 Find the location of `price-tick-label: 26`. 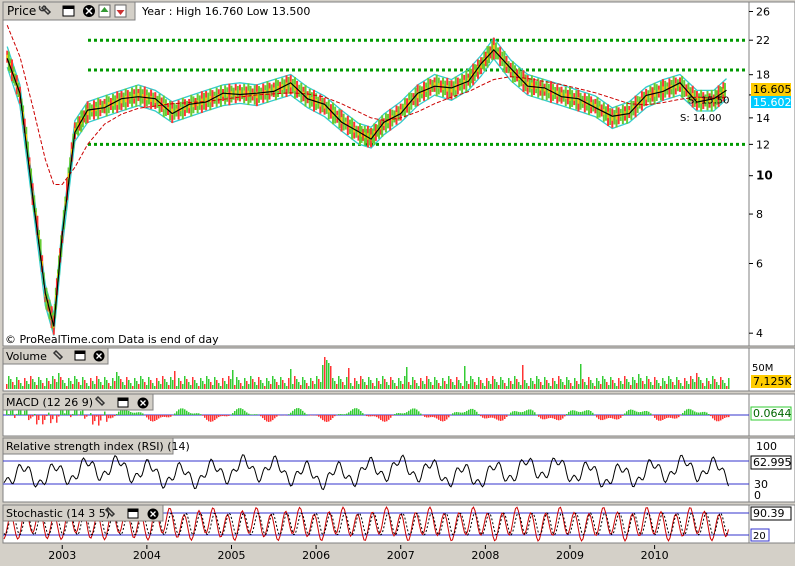

price-tick-label: 26 is located at coordinates (763, 11).